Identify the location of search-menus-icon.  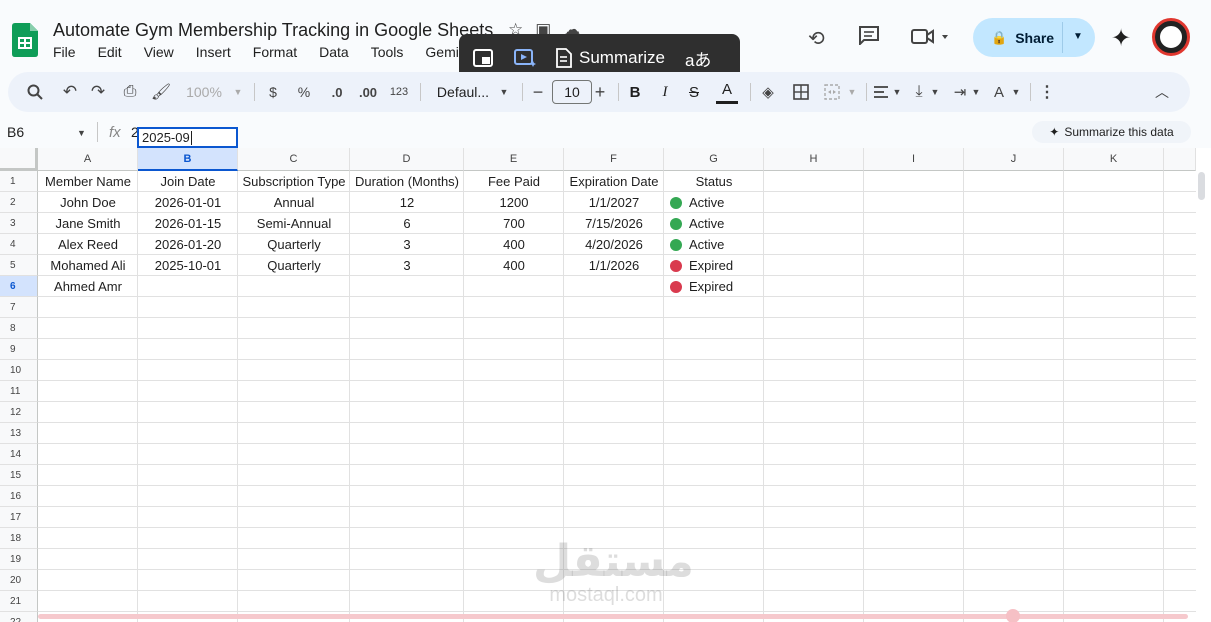
(35, 92).